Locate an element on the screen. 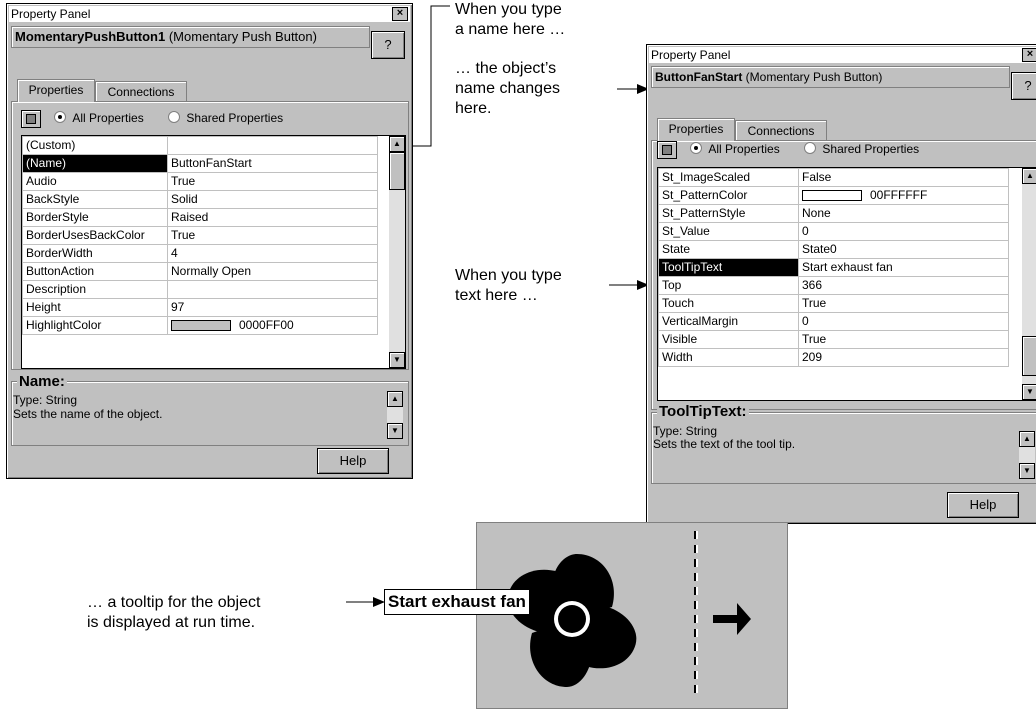  left-desc-text: Sets the name of the object. is located at coordinates (88, 414).